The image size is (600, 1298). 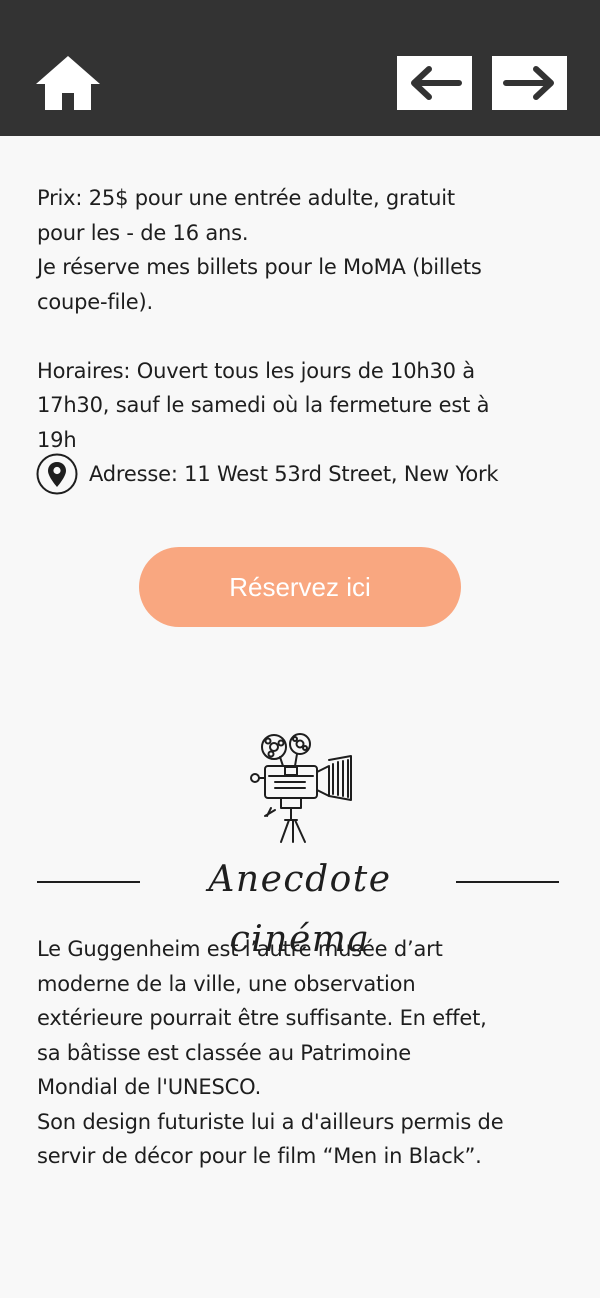 I want to click on anecdote-line-5: Mondial de l'UNESCO., so click(x=149, y=1087).